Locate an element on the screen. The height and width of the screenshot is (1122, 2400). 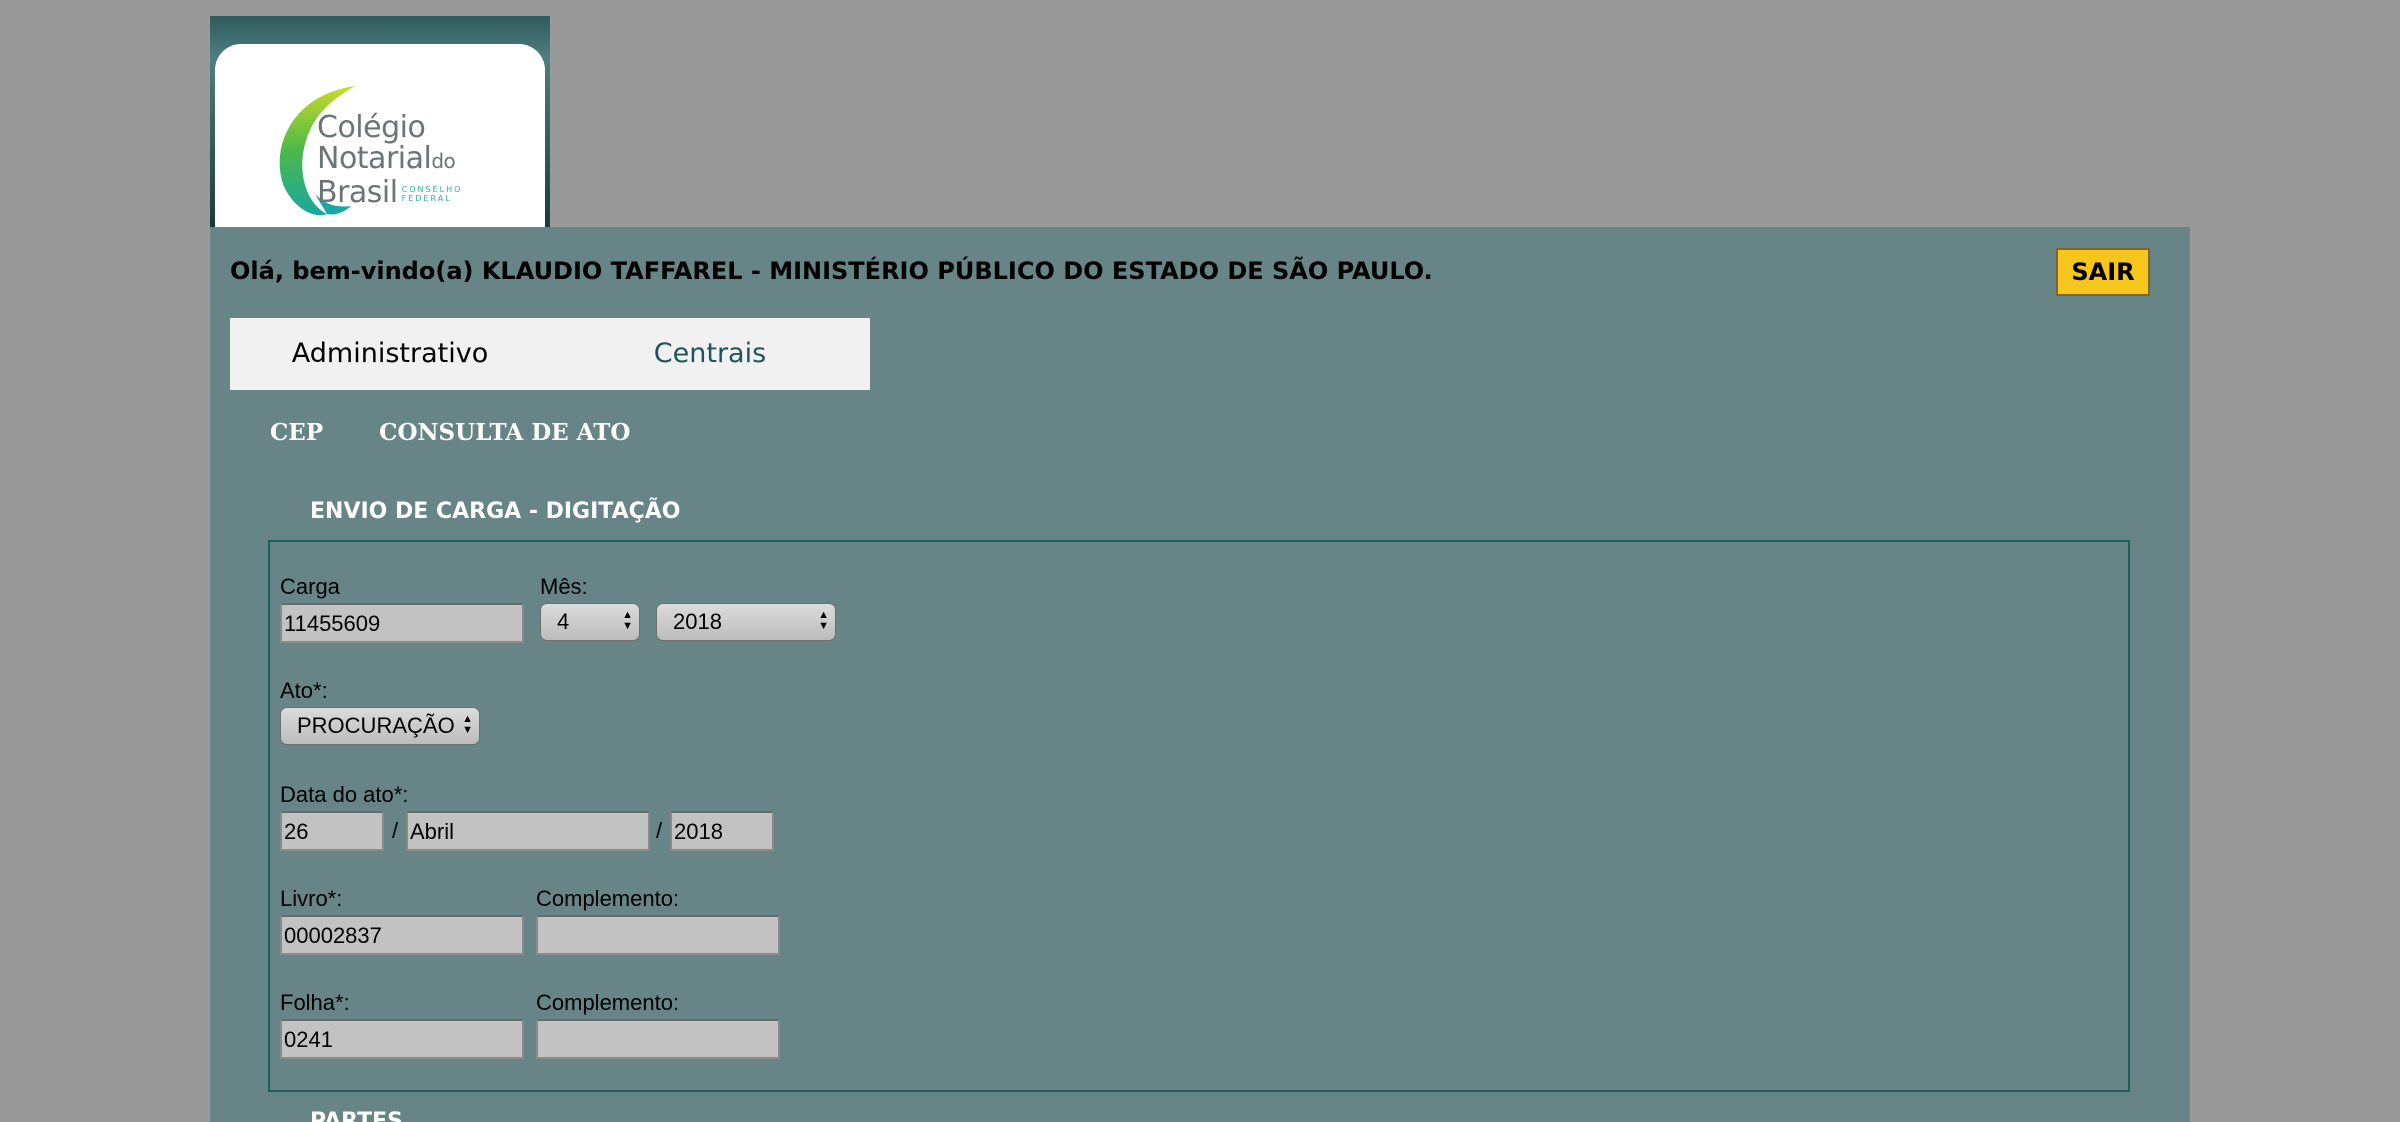
submenu-item-cep: CEP is located at coordinates (296, 432).